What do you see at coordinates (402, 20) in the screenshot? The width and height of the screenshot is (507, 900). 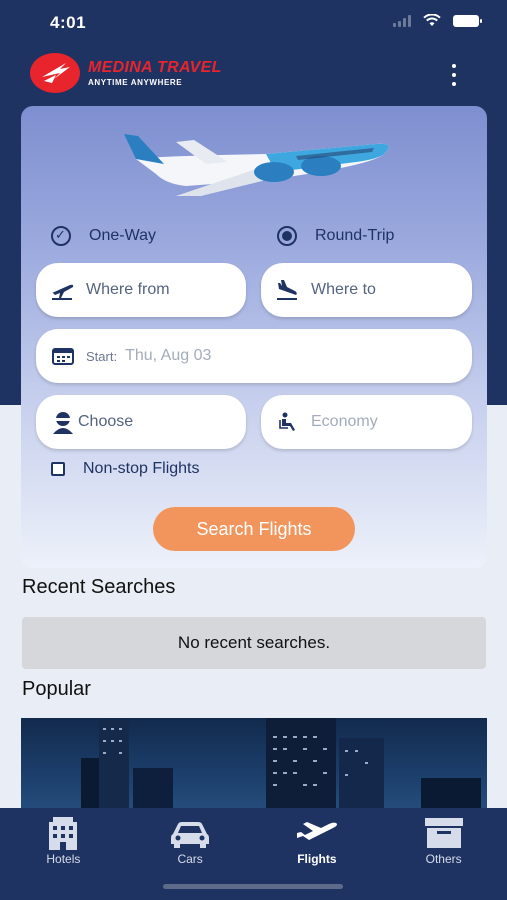 I see `cellular-signal-icon` at bounding box center [402, 20].